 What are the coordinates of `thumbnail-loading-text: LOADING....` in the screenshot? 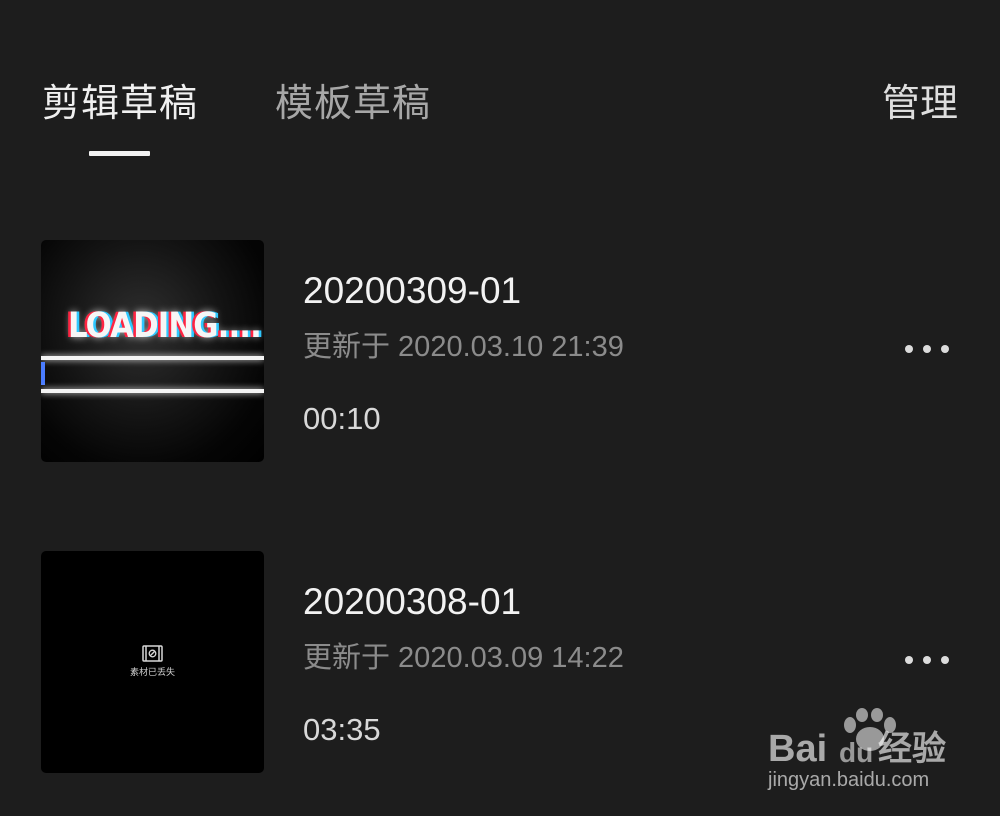 It's located at (165, 326).